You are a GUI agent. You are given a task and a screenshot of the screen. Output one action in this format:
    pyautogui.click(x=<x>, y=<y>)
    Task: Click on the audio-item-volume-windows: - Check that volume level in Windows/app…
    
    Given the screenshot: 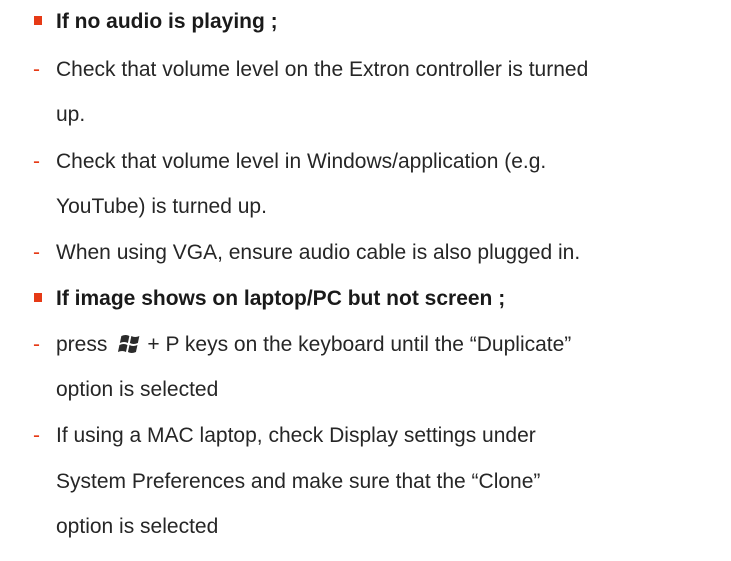 What is the action you would take?
    pyautogui.click(x=378, y=162)
    